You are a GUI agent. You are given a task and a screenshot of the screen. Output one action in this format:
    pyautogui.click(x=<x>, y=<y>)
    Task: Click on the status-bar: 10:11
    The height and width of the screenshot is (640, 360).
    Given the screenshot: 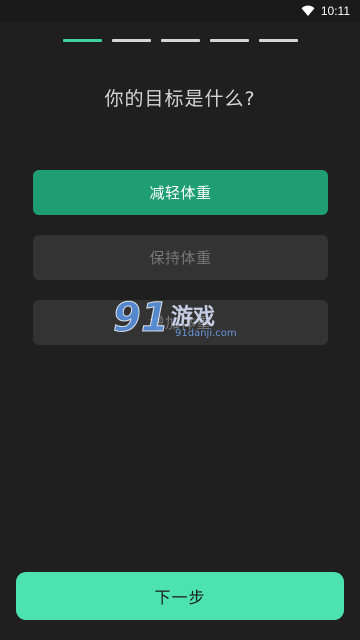 What is the action you would take?
    pyautogui.click(x=180, y=11)
    